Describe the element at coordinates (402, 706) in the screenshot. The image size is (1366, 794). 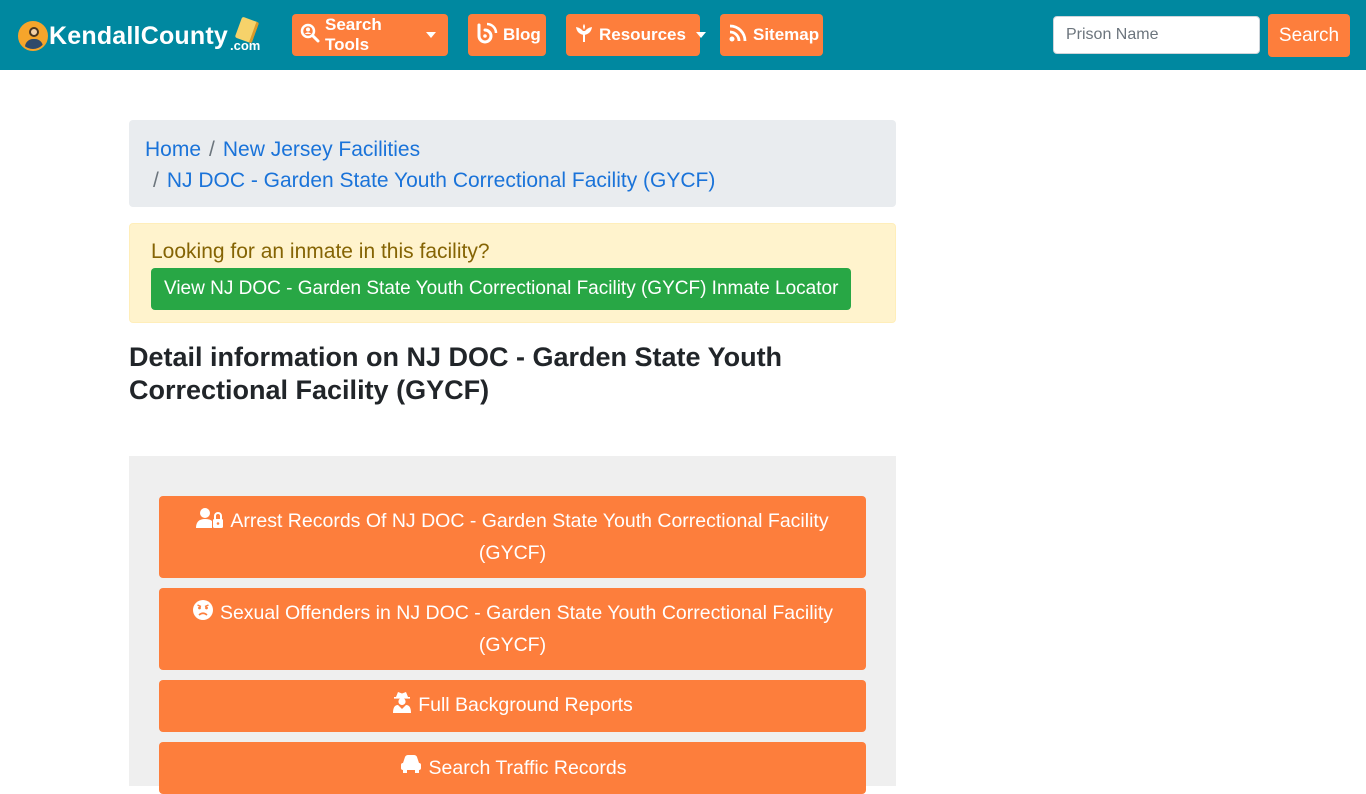
I see `user-secret-icon` at that location.